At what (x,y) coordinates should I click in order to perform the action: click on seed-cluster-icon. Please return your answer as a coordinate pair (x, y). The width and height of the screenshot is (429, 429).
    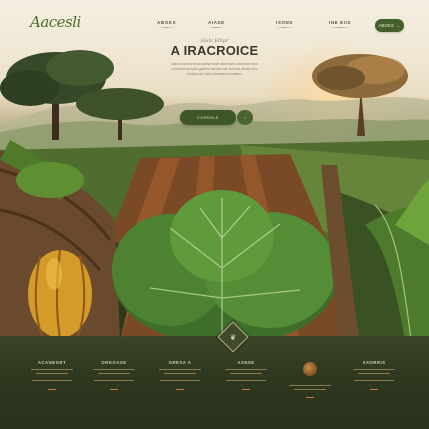
    Looking at the image, I should click on (310, 369).